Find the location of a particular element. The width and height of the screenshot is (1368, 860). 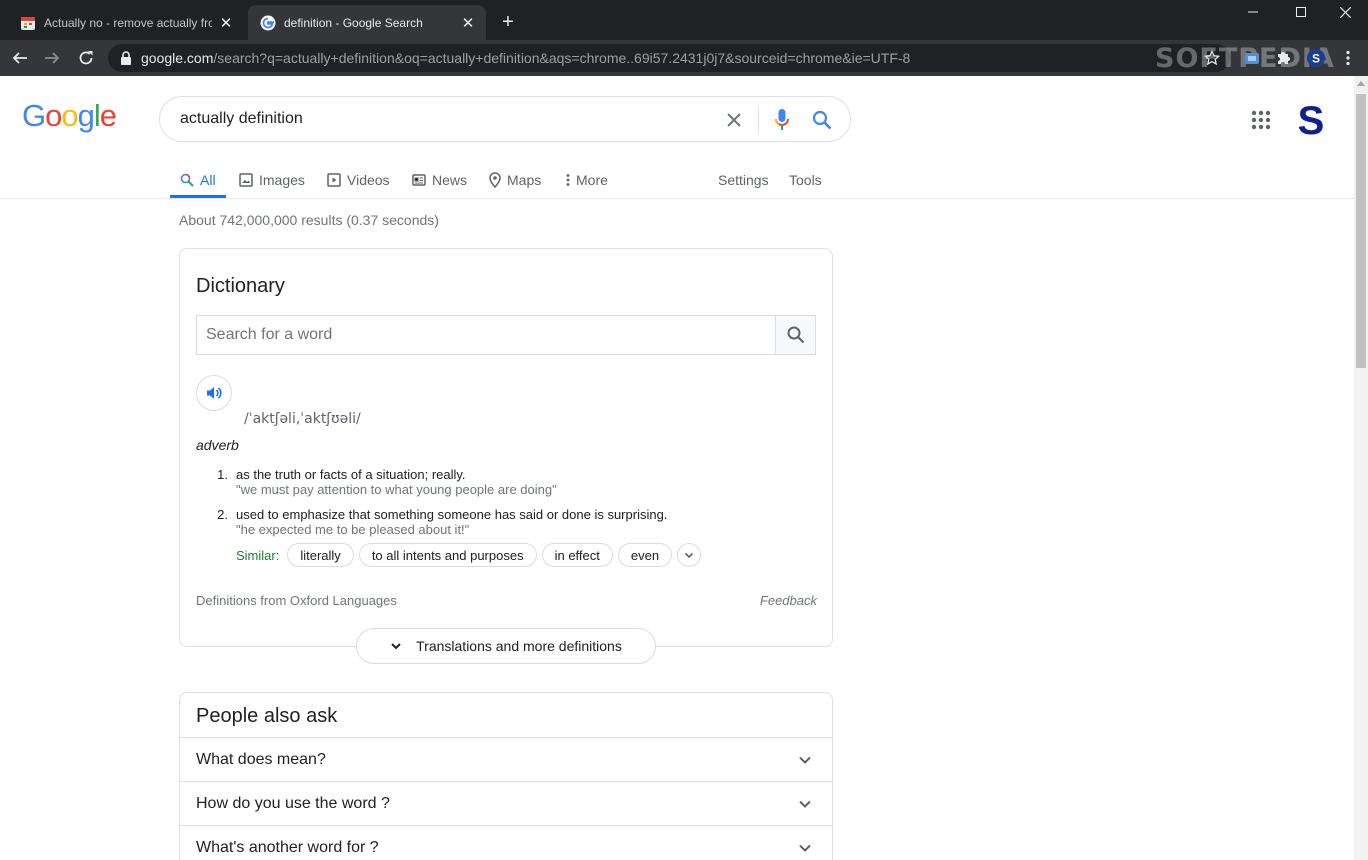

tab-images-label: Images is located at coordinates (282, 180).